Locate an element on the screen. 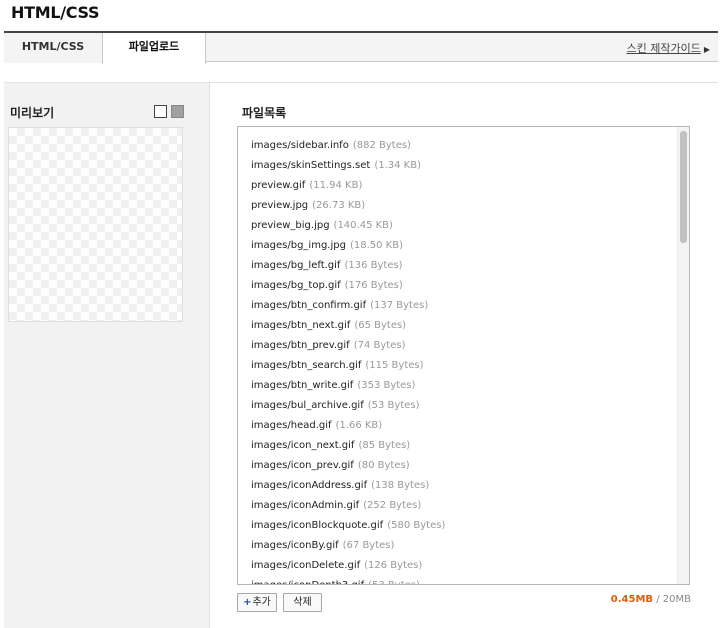 This screenshot has width=720, height=628. file-size: (85 Bytes) is located at coordinates (384, 445).